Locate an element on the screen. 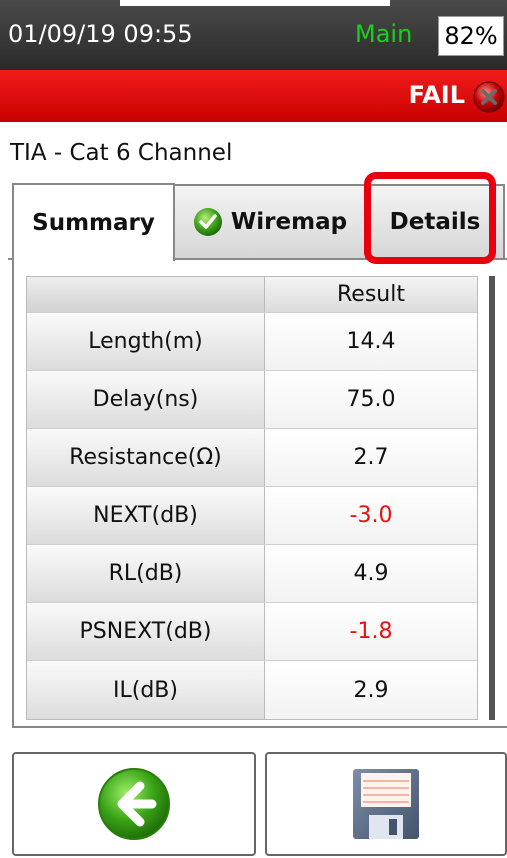 The width and height of the screenshot is (507, 858). tab-wiremap: Wiremap is located at coordinates (271, 222).